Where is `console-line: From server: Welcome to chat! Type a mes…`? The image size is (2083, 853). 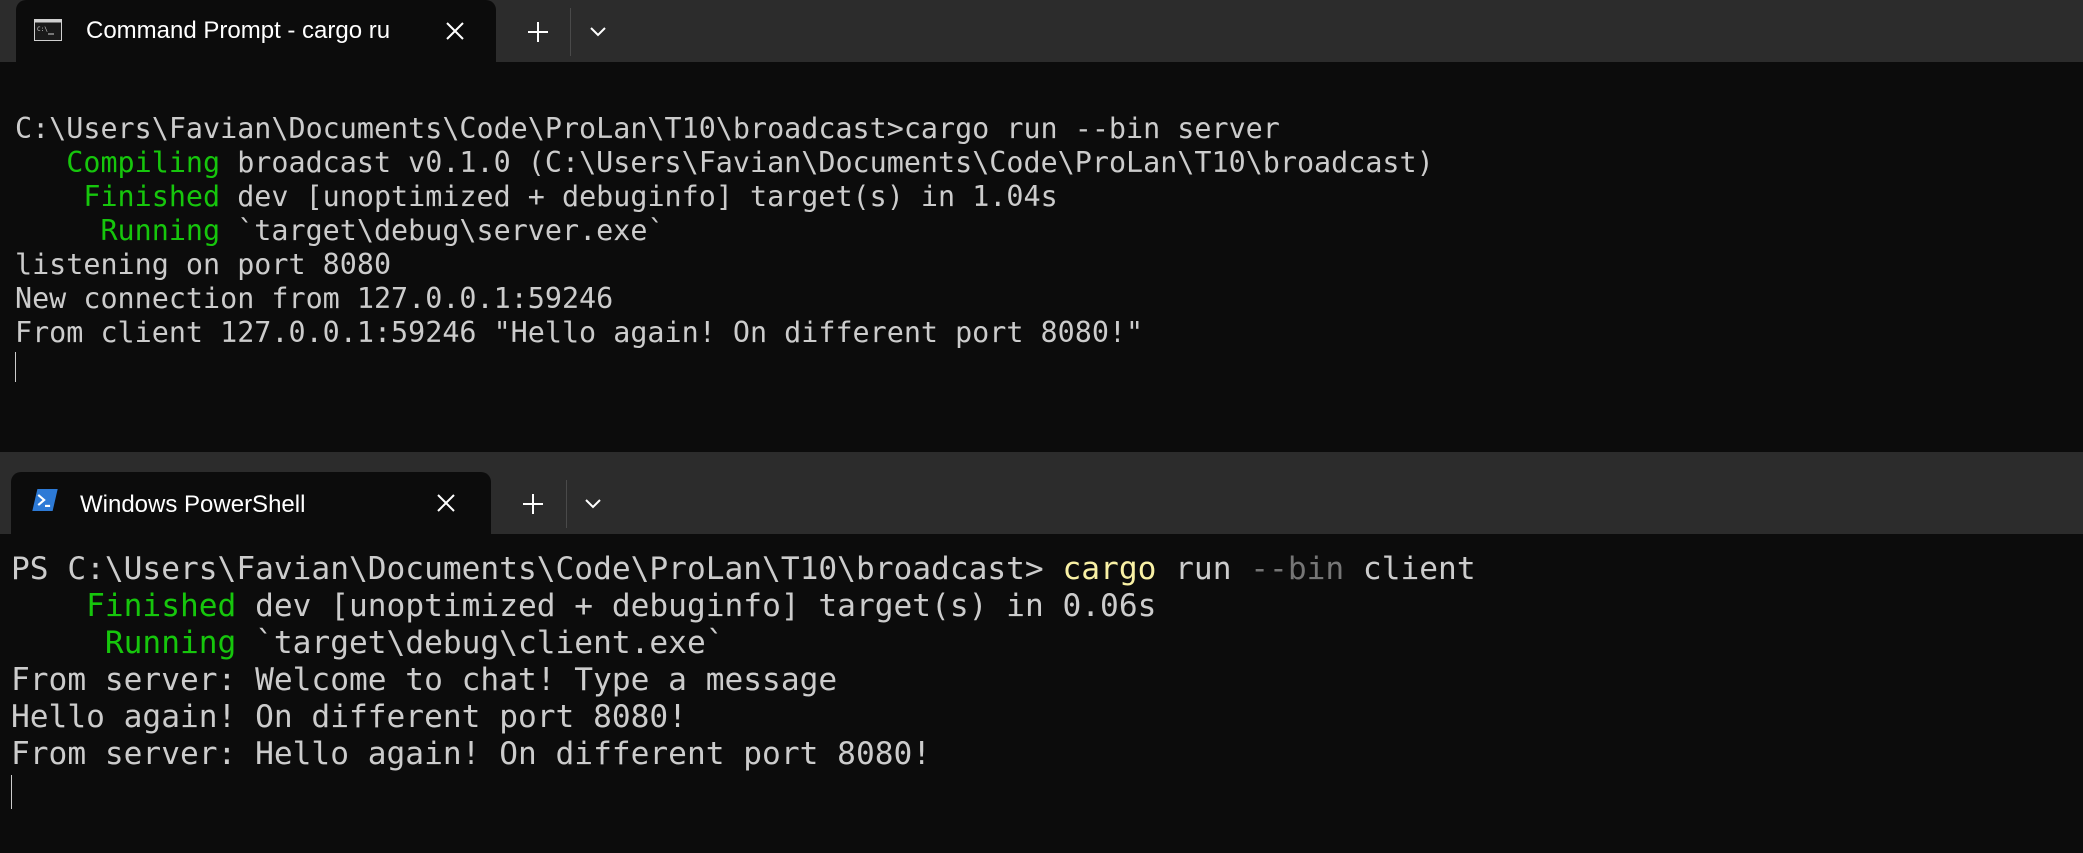
console-line: From server: Welcome to chat! Type a mes… is located at coordinates (1047, 680).